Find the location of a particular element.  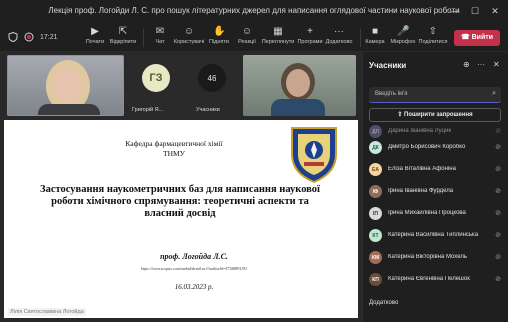

hand-icon: ✋ is located at coordinates (219, 31).